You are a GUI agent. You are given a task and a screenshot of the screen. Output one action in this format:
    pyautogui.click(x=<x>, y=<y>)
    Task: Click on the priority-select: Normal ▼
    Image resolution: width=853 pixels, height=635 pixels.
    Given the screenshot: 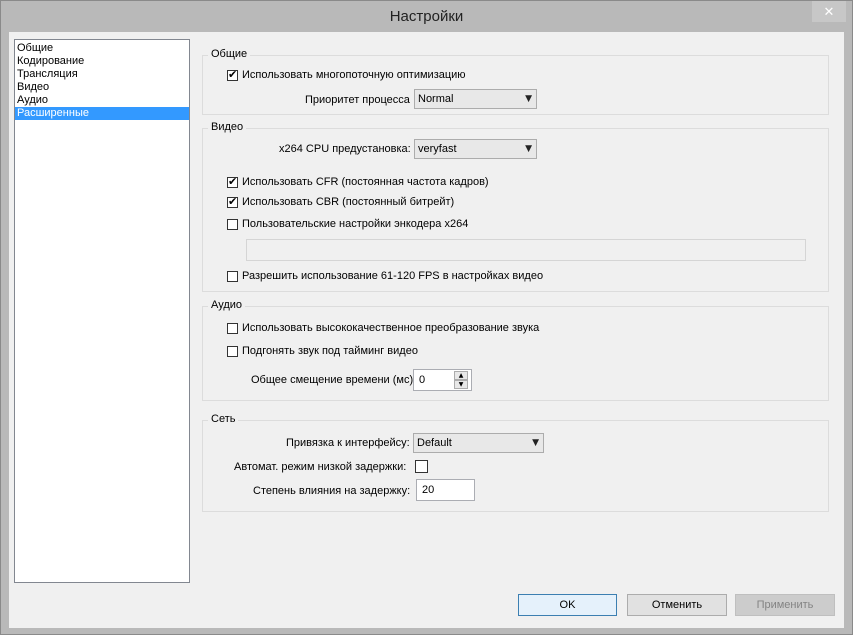 What is the action you would take?
    pyautogui.click(x=475, y=99)
    